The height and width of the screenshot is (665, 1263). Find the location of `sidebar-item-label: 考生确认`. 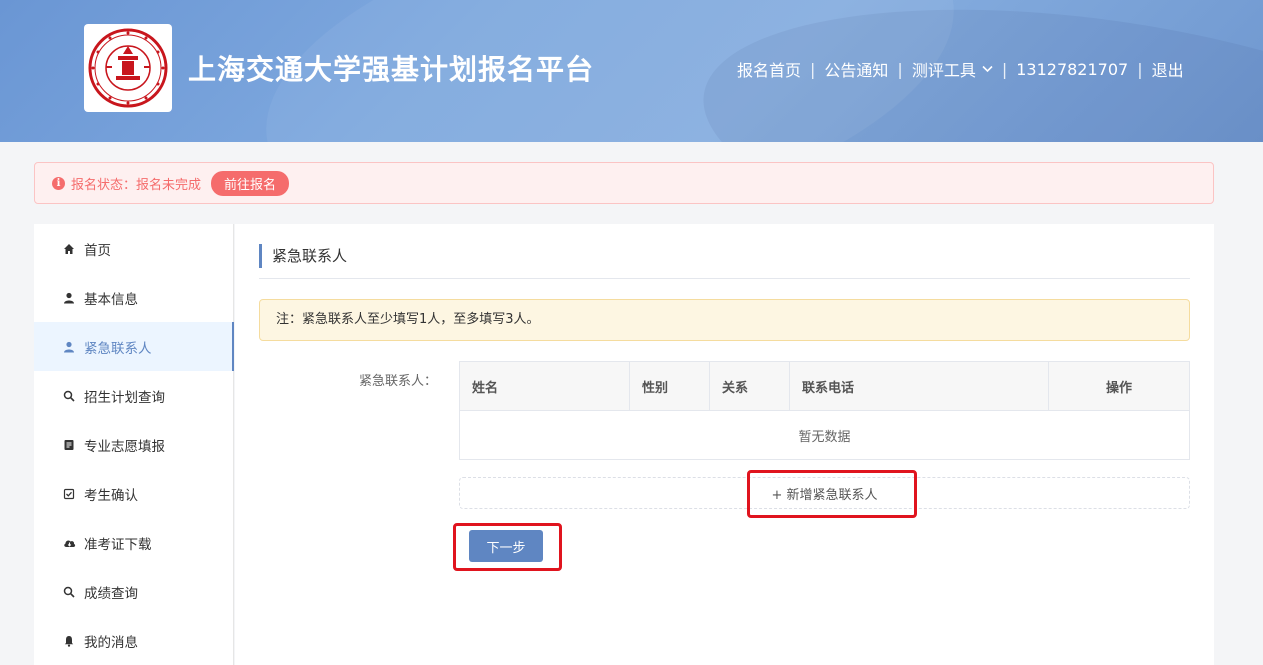

sidebar-item-label: 考生确认 is located at coordinates (111, 495).